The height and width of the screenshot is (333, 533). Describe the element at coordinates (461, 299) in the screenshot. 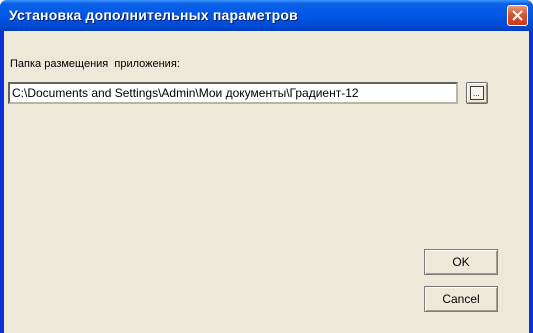

I see `cancel-button: Cancel` at that location.